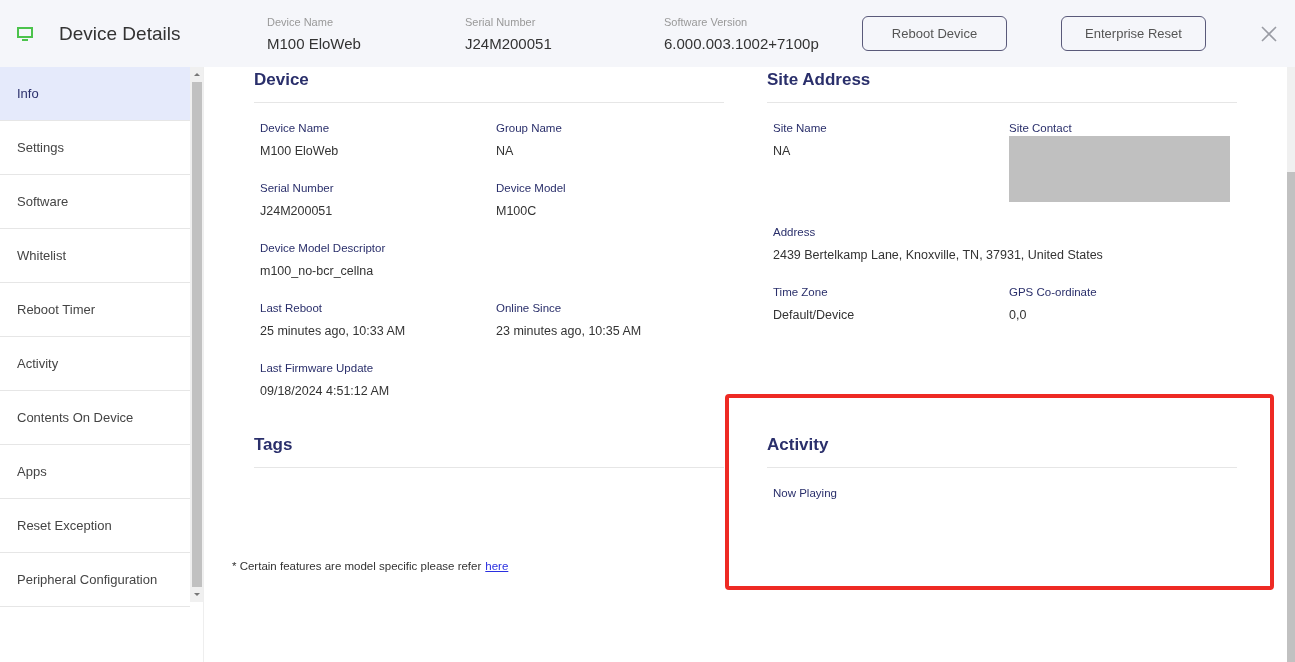 This screenshot has width=1295, height=662. What do you see at coordinates (801, 292) in the screenshot?
I see `field-label: Time Zone` at bounding box center [801, 292].